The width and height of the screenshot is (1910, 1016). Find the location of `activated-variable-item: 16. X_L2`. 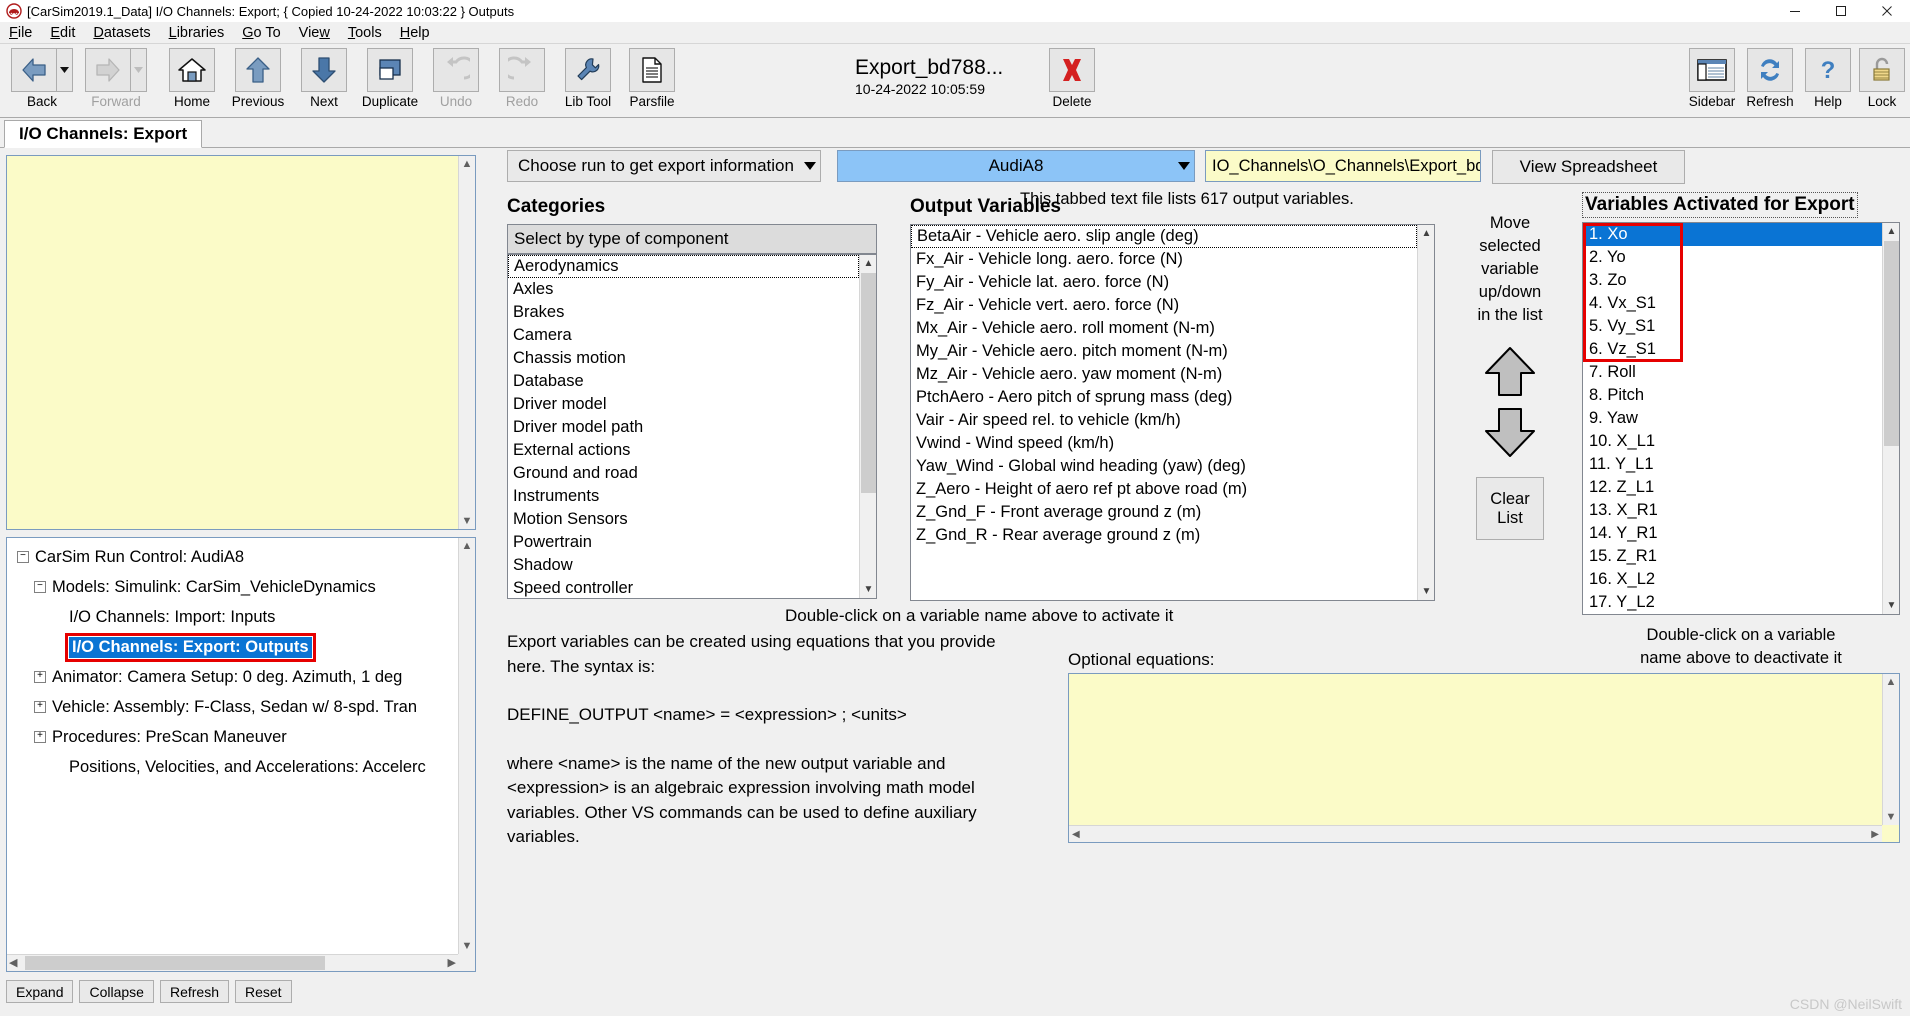

activated-variable-item: 16. X_L2 is located at coordinates (1732, 579).